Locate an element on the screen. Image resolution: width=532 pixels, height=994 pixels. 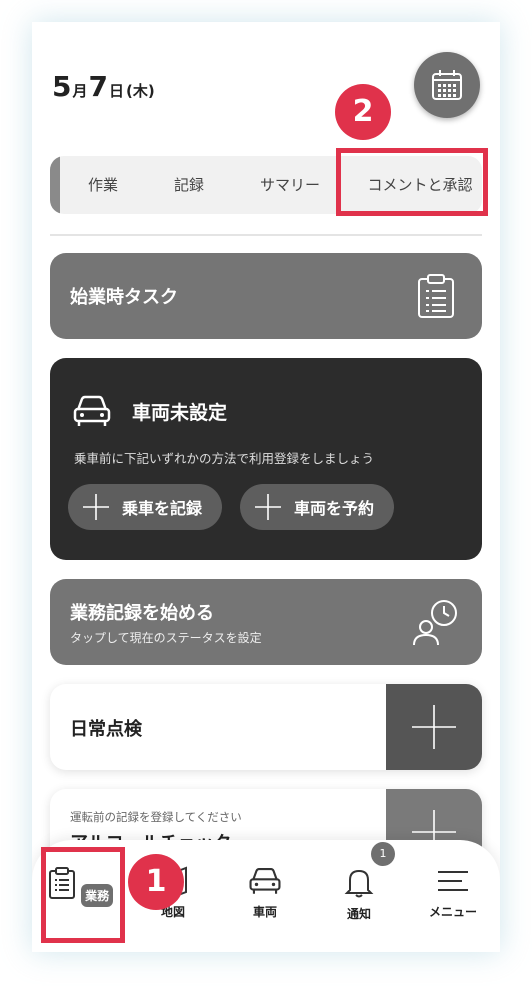
reserve-vehicle-button: 車両を予約 is located at coordinates (317, 507).